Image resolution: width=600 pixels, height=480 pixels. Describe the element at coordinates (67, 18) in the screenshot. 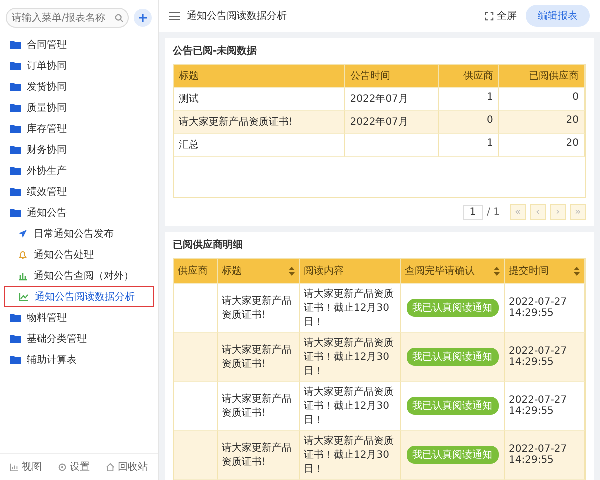

I see `search-field: 请输入菜单/报表名称` at that location.